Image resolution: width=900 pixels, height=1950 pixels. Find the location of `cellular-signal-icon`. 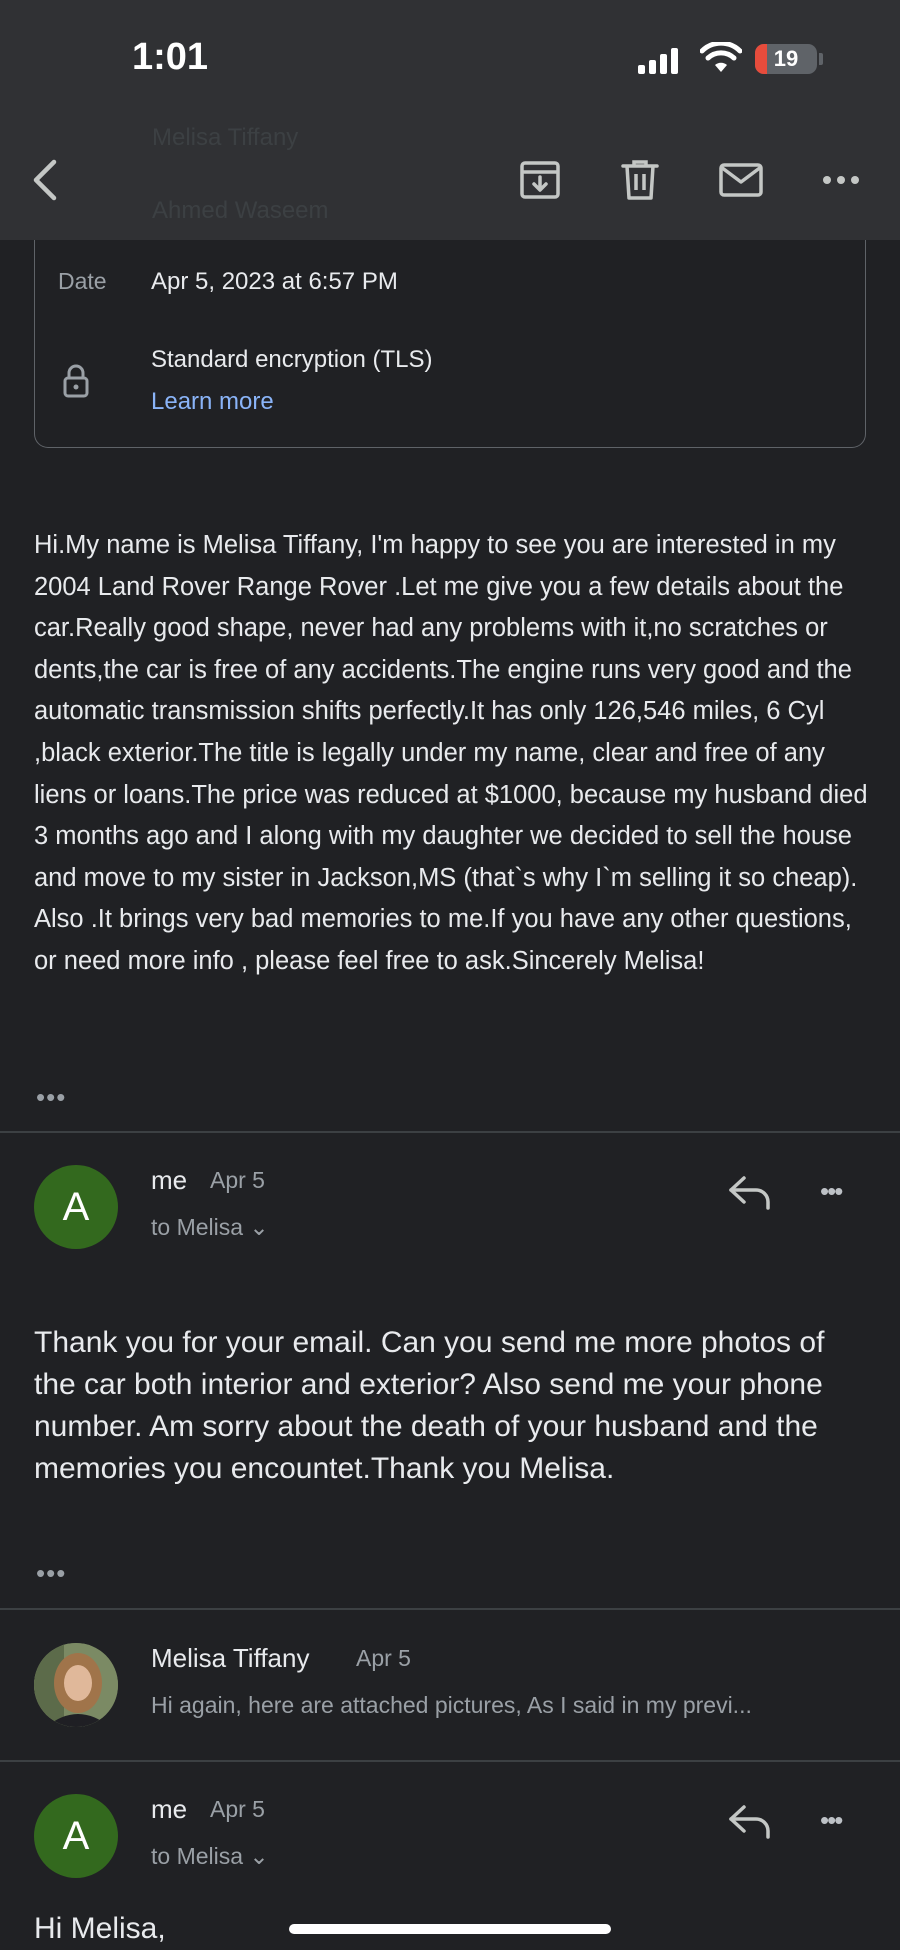

cellular-signal-icon is located at coordinates (658, 61).